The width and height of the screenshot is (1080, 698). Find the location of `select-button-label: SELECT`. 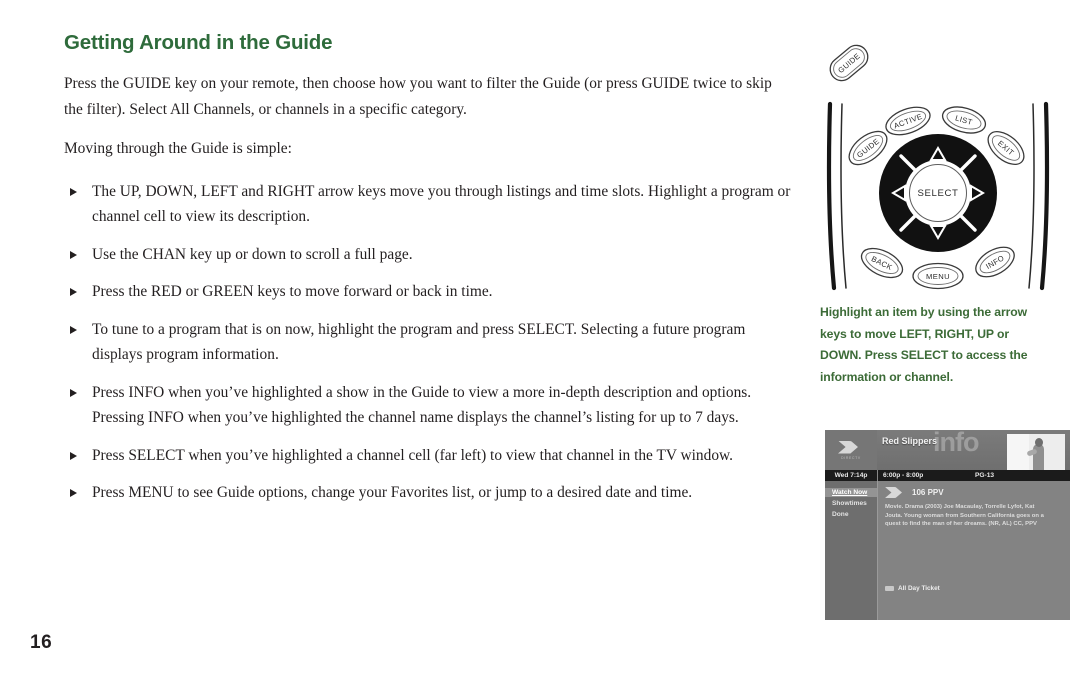

select-button-label: SELECT is located at coordinates (938, 193).